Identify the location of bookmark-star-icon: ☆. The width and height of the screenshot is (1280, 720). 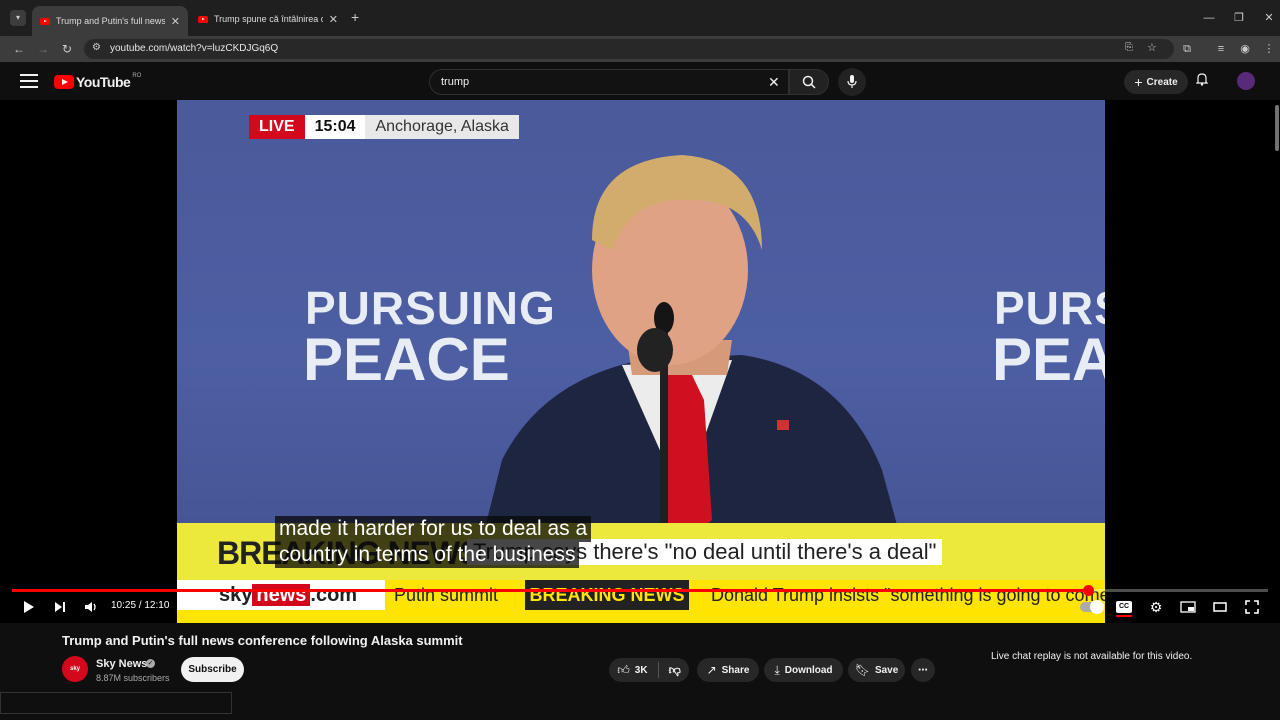
(1152, 47).